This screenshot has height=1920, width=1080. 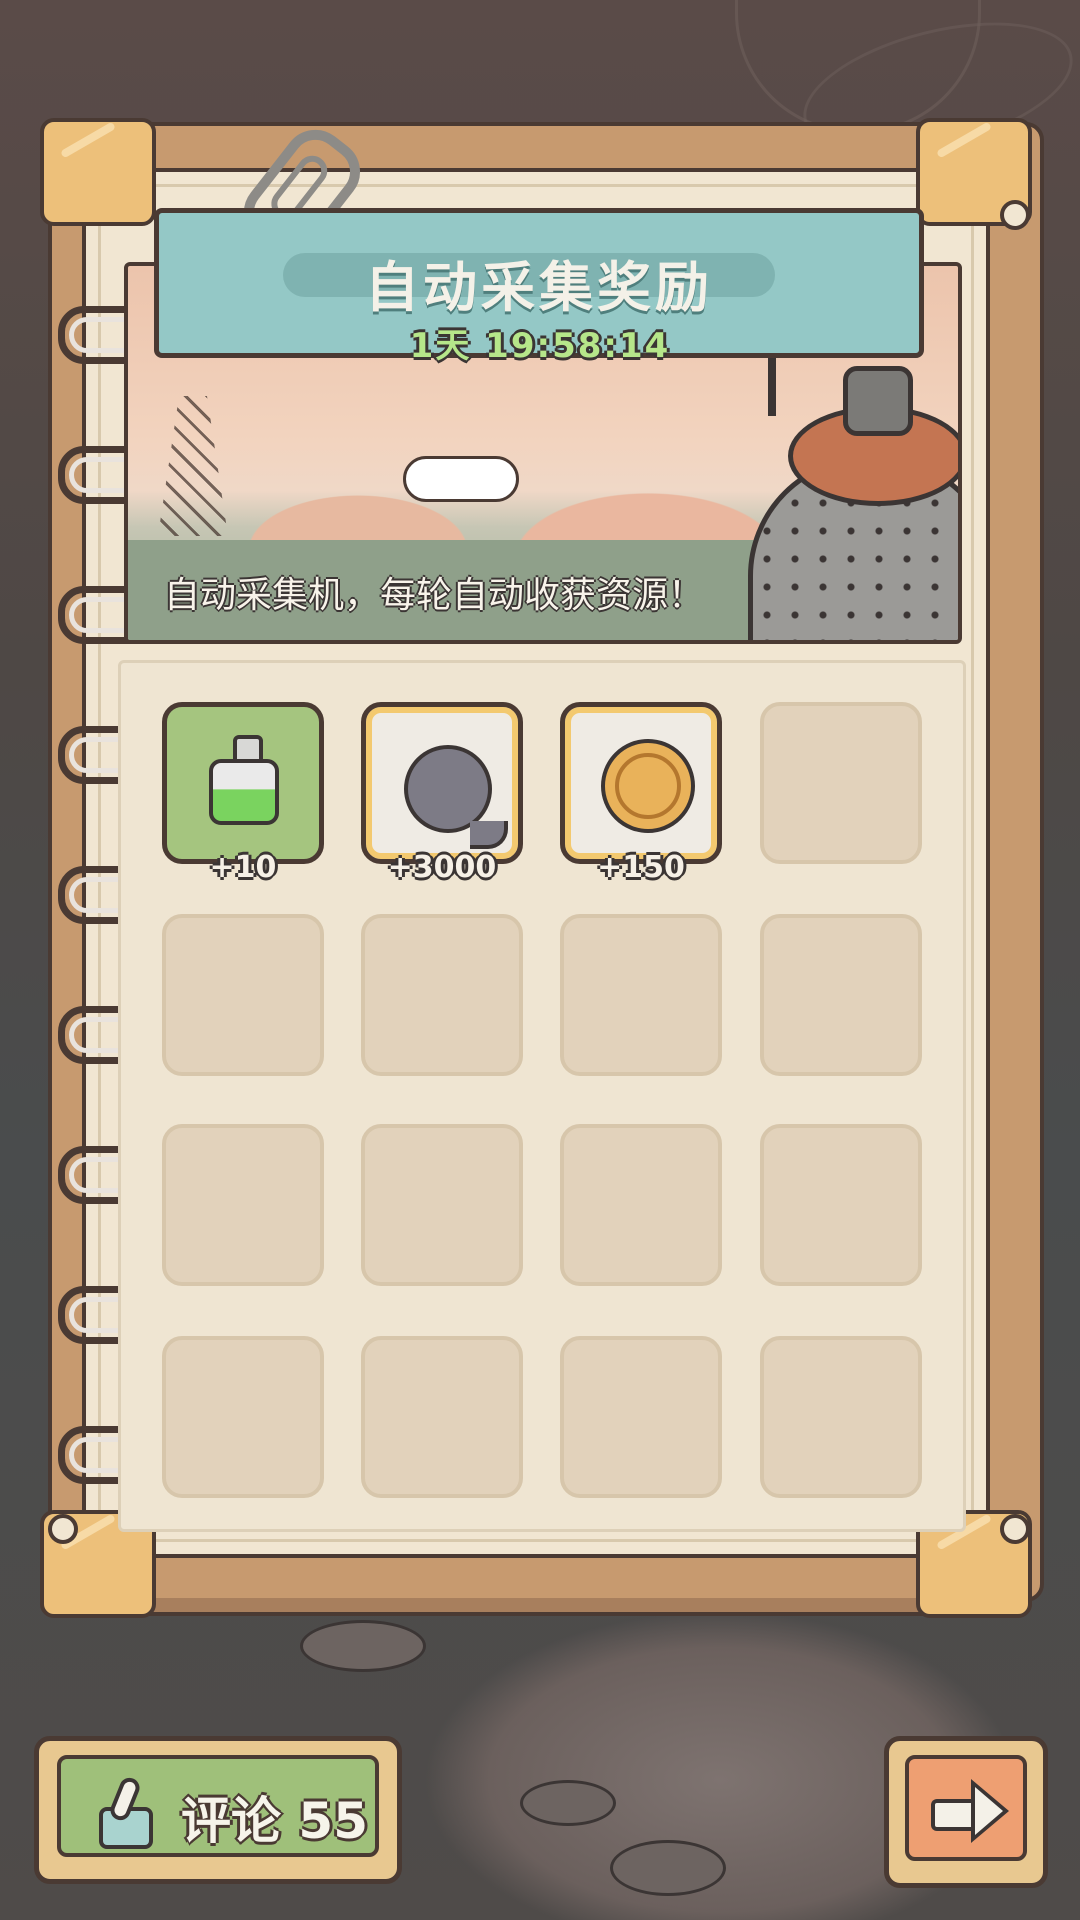 What do you see at coordinates (648, 786) in the screenshot?
I see `gold-coin-icon` at bounding box center [648, 786].